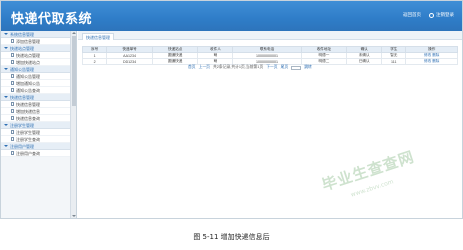  What do you see at coordinates (22, 125) in the screenshot?
I see `sidebar-group-label: 注册学生管理` at bounding box center [22, 125].